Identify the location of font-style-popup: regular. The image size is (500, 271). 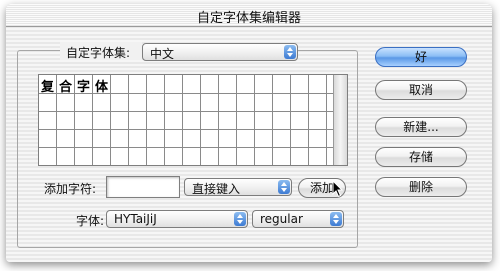
(298, 219).